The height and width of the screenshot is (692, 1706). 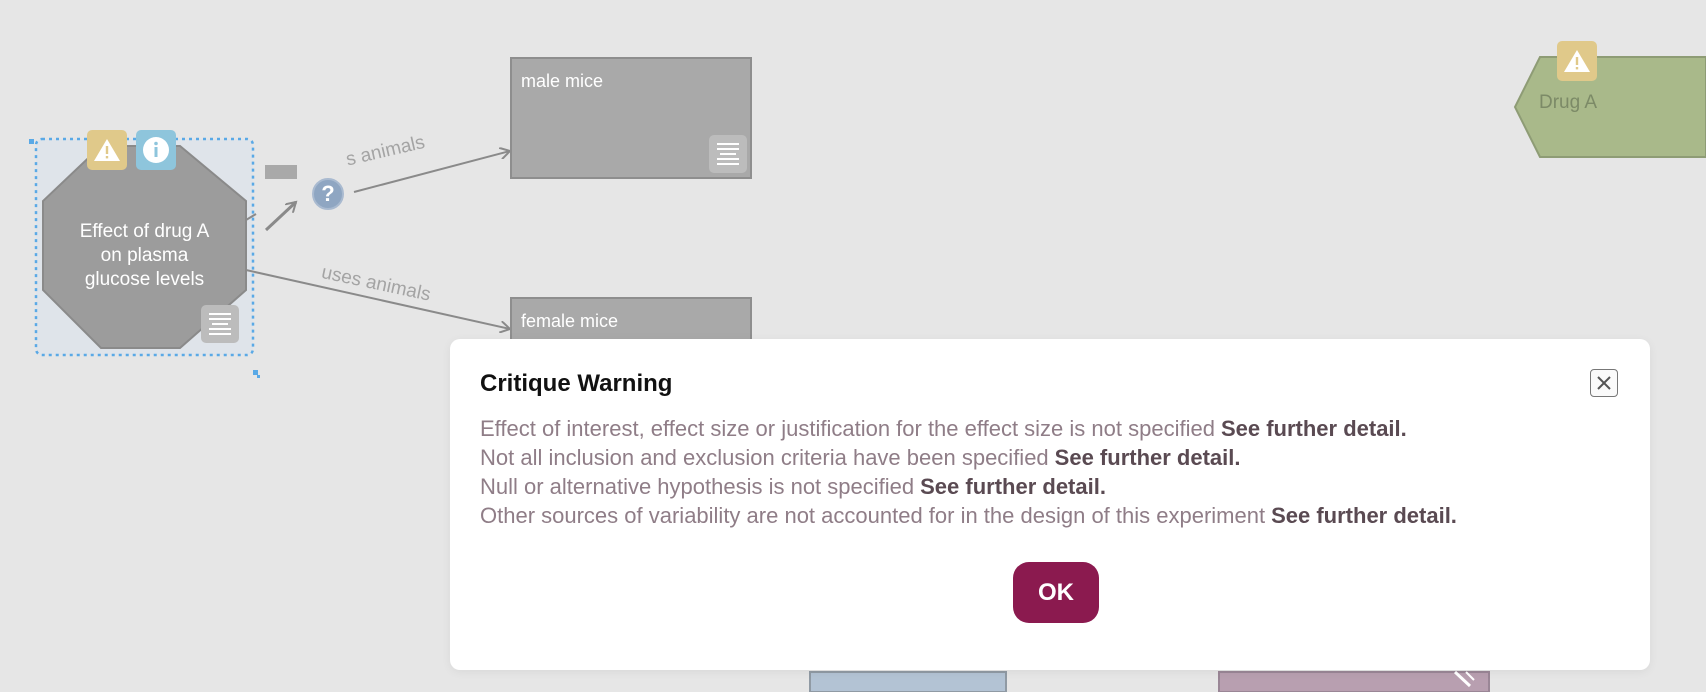 What do you see at coordinates (281, 172) in the screenshot?
I see `edge-handle` at bounding box center [281, 172].